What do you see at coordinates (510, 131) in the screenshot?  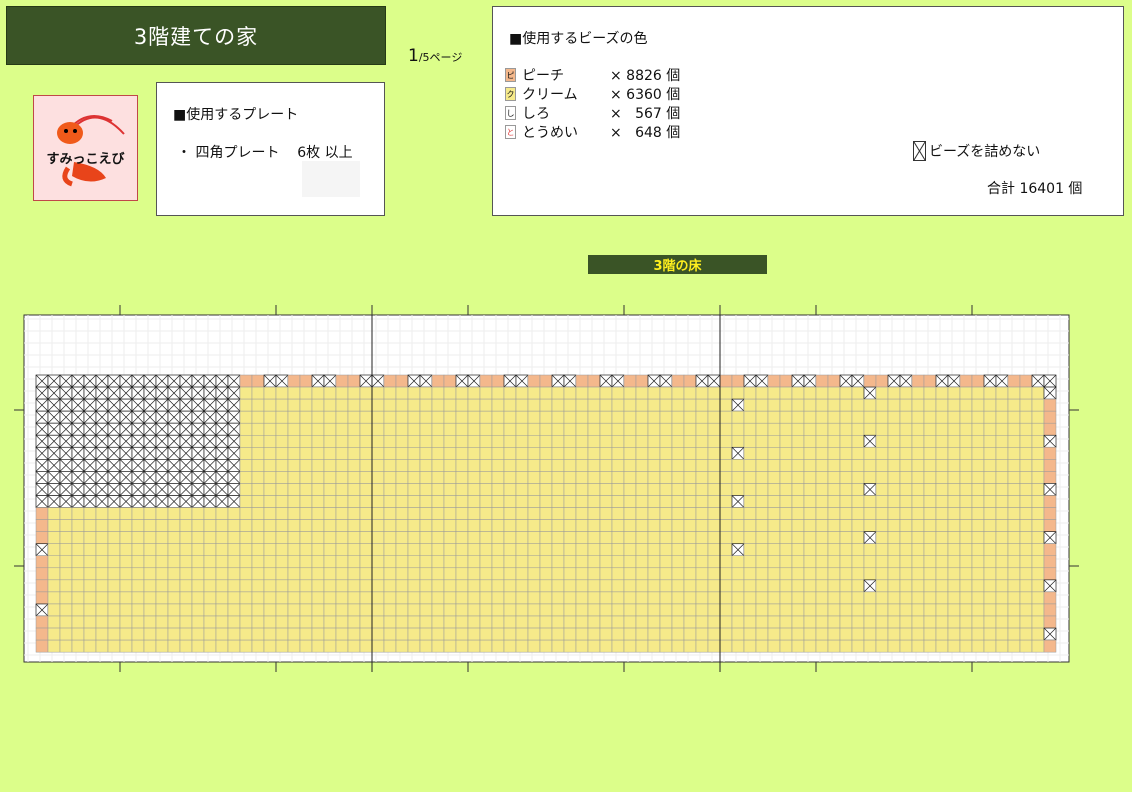 I see `color-swatch: と` at bounding box center [510, 131].